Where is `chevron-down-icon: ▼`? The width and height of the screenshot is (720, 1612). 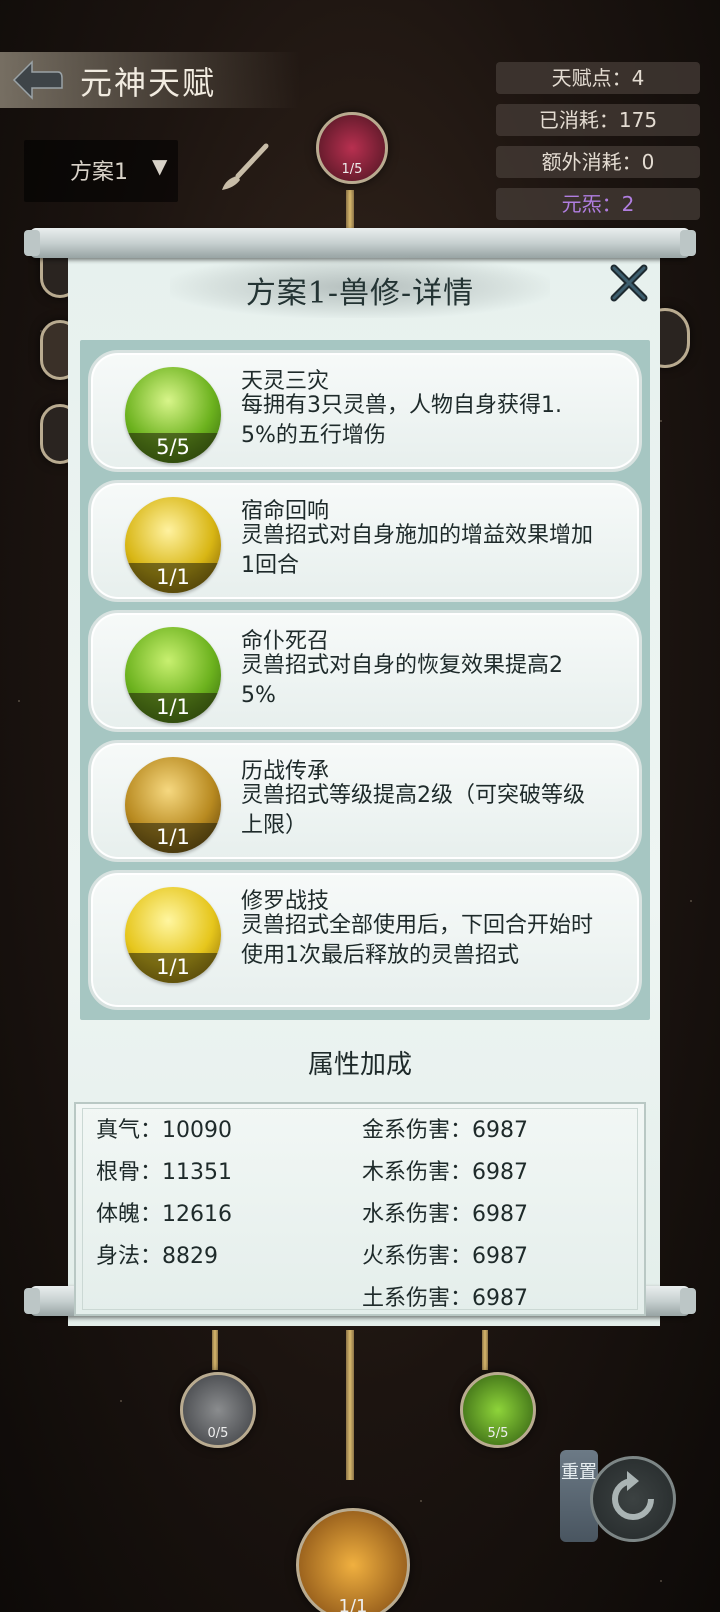
chevron-down-icon: ▼ is located at coordinates (160, 166).